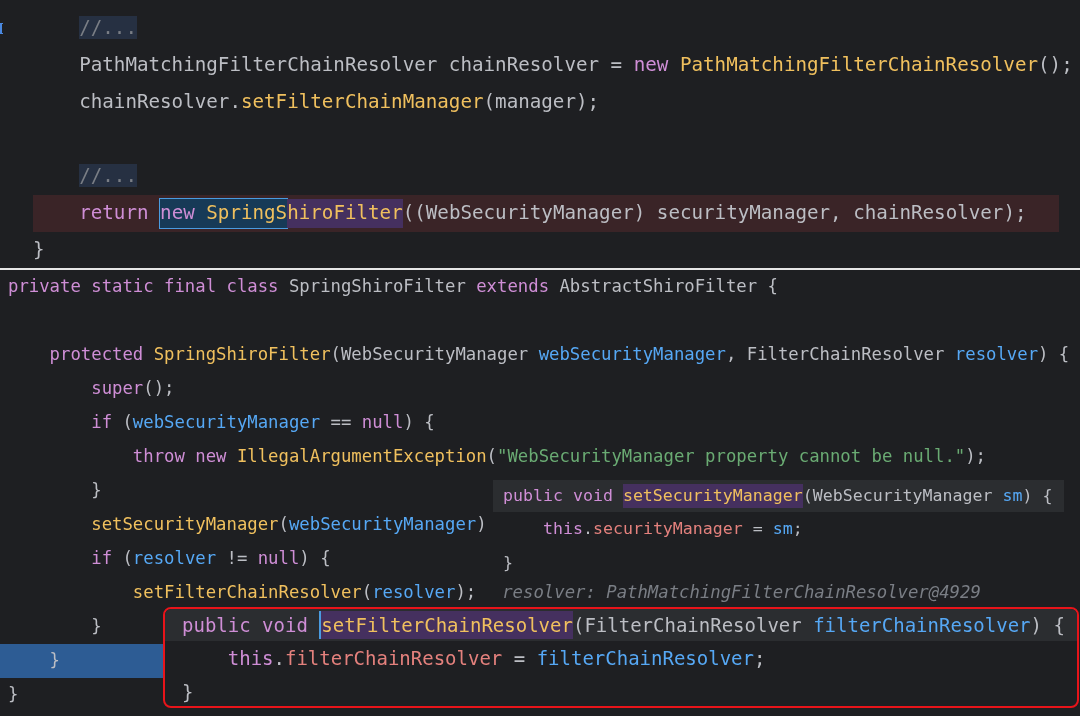 This screenshot has width=1080, height=716. I want to click on code-line: chainResolver.setFilterChainManager(manager);, so click(339, 102).